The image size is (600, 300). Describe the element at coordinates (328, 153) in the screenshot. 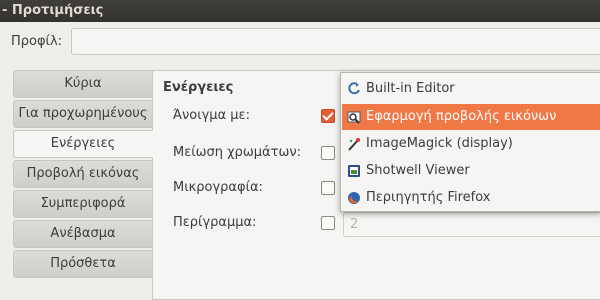

I see `reduce-colors-checkbox` at that location.